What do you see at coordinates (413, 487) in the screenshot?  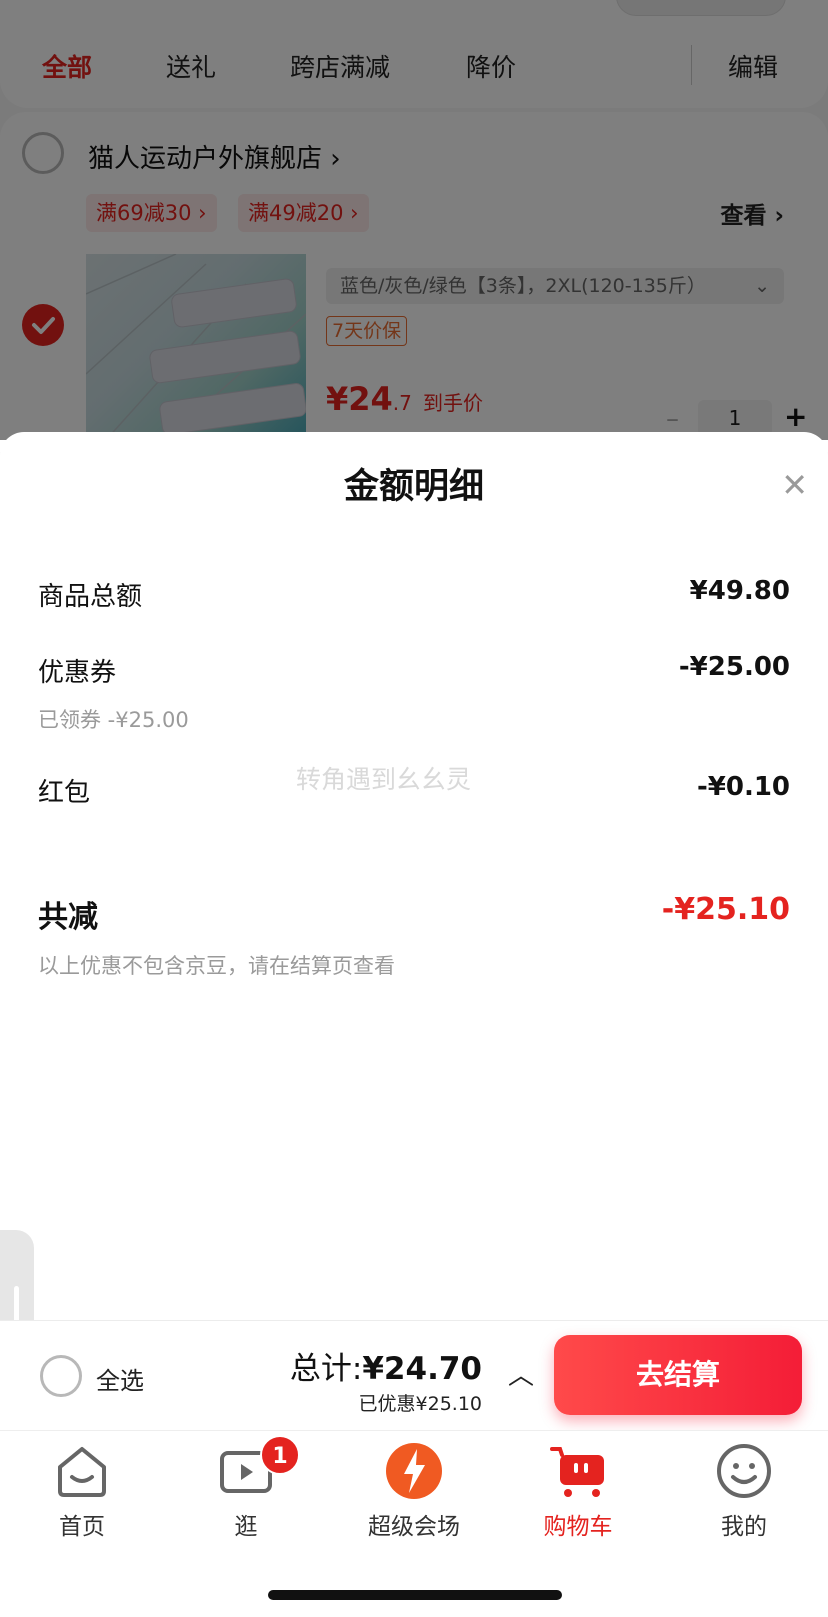 I see `sheet-title: 金额明细` at bounding box center [413, 487].